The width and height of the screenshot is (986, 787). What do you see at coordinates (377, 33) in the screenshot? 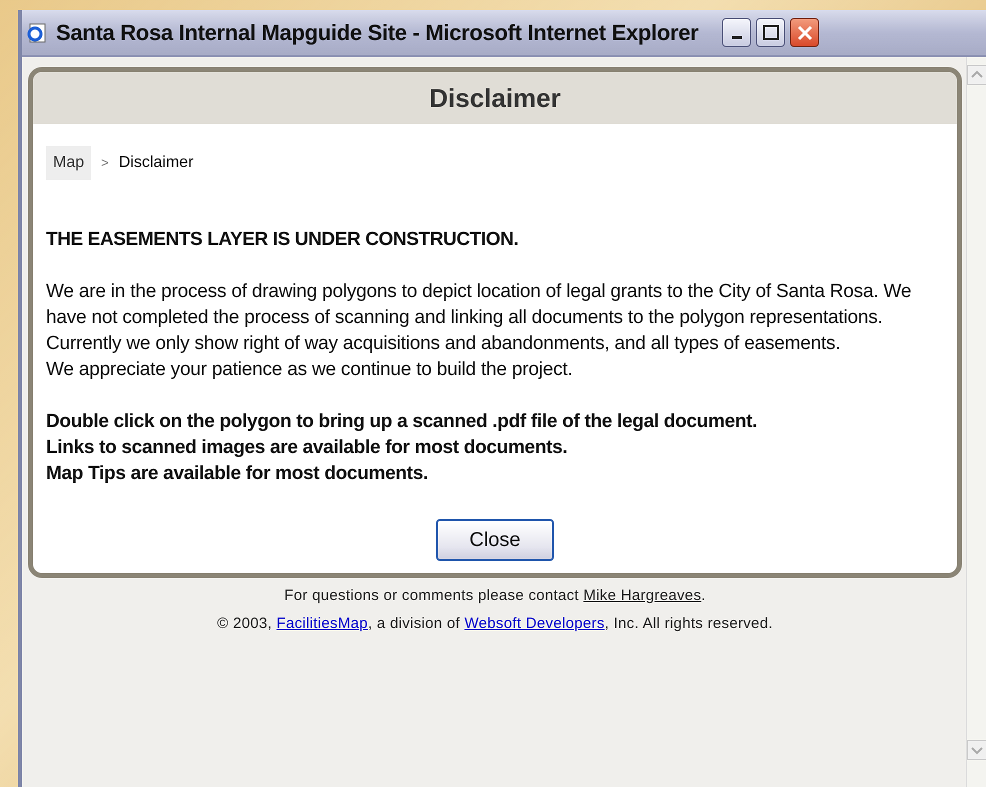
I see `window-title: Santa Rosa Internal Mapguide Site - Microsoft Internet Explorer` at bounding box center [377, 33].